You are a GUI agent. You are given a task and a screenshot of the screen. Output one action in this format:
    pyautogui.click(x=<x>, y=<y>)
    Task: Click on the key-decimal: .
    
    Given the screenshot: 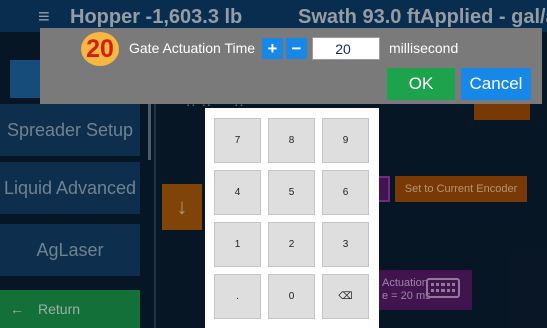 What is the action you would take?
    pyautogui.click(x=237, y=296)
    